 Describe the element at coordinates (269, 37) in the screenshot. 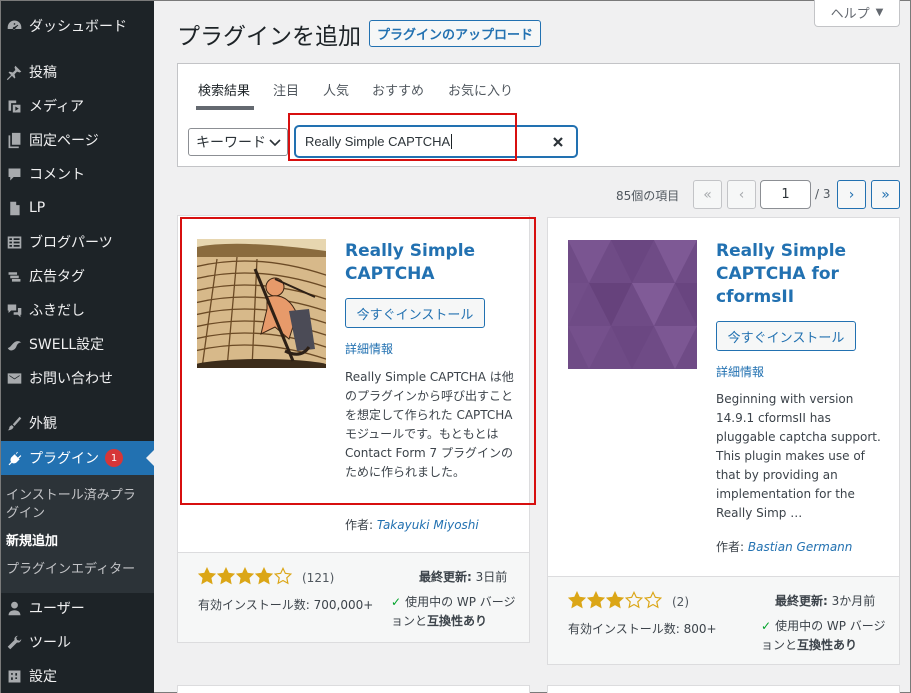

I see `page-title: プラグインを追加` at that location.